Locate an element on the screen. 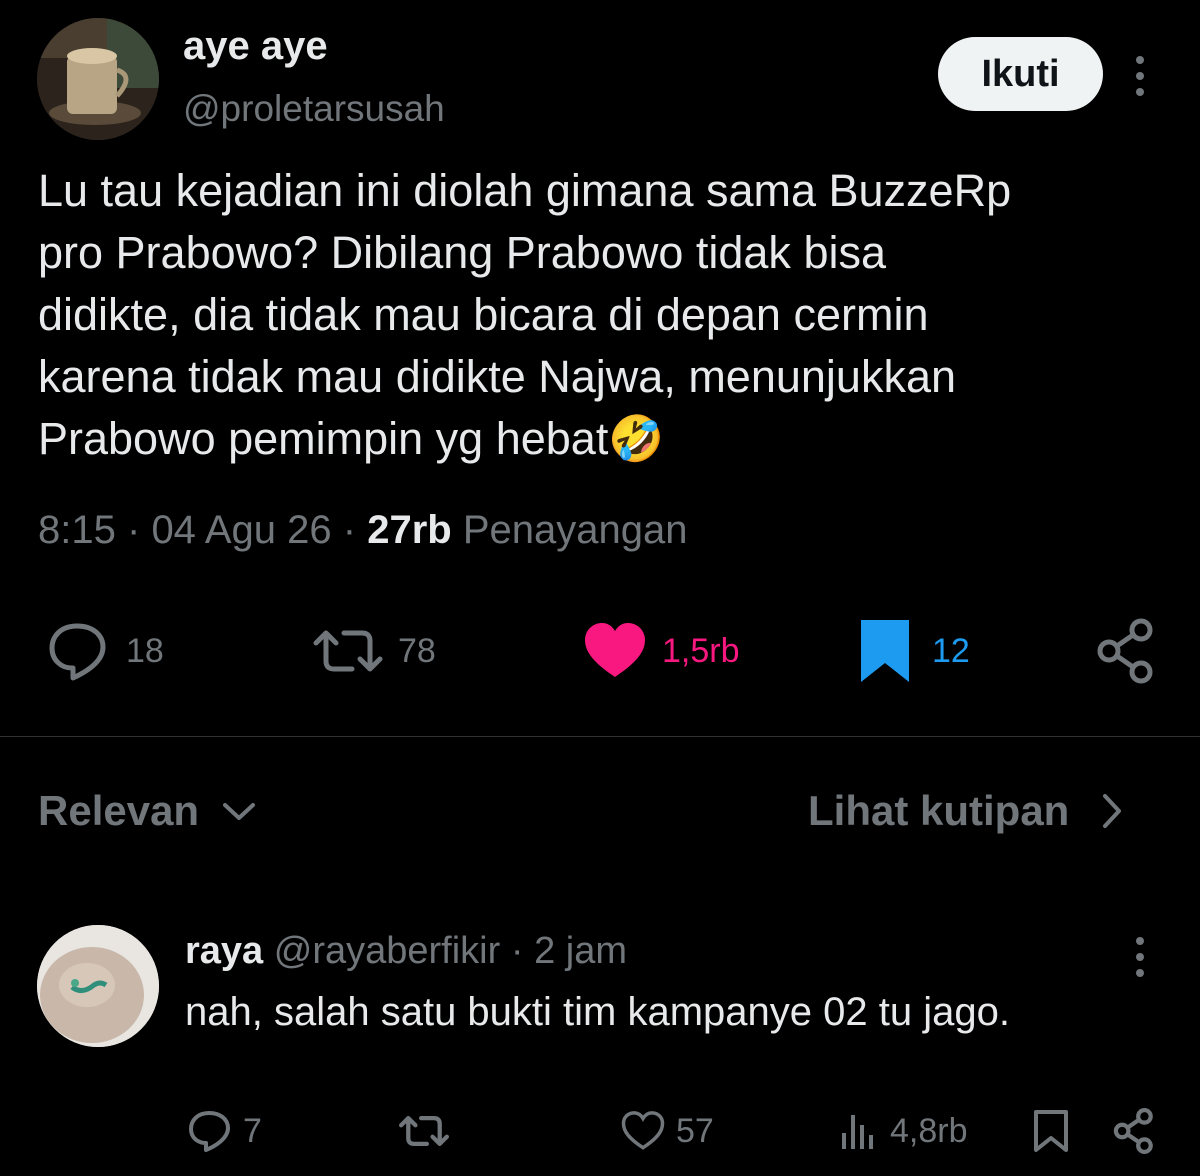  reply-like-count: 57 is located at coordinates (695, 1130).